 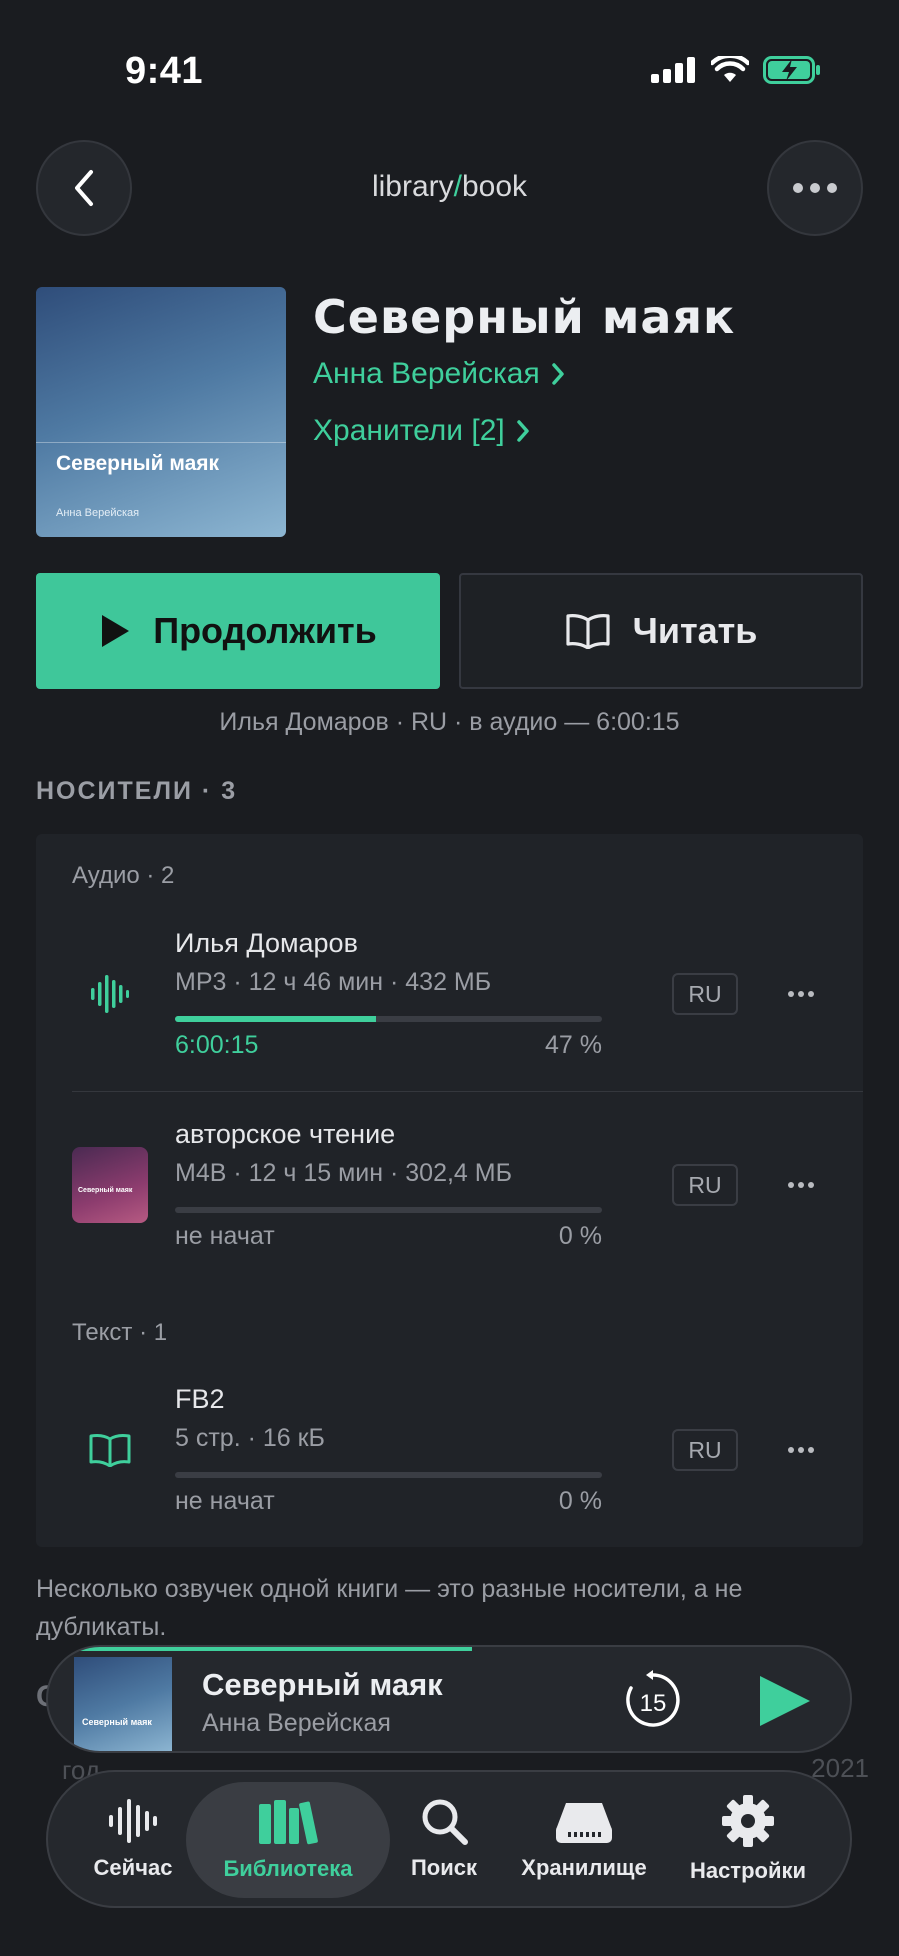 What do you see at coordinates (133, 1867) in the screenshot?
I see `tab-label: Сейчас` at bounding box center [133, 1867].